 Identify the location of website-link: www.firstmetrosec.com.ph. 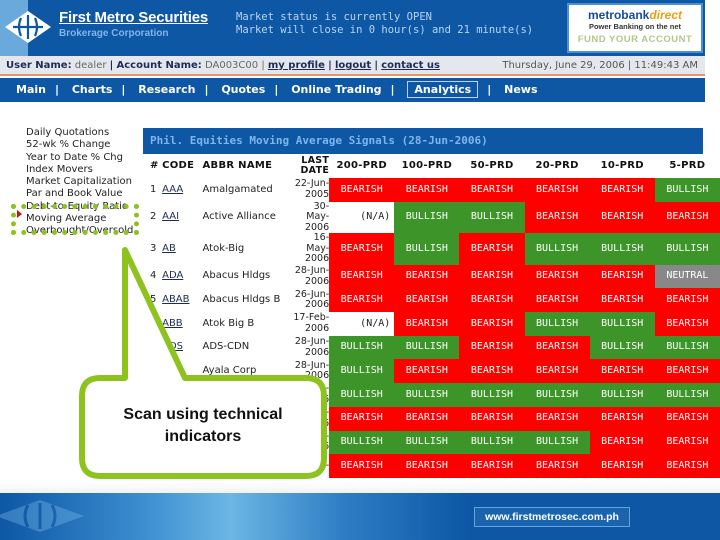
(552, 517).